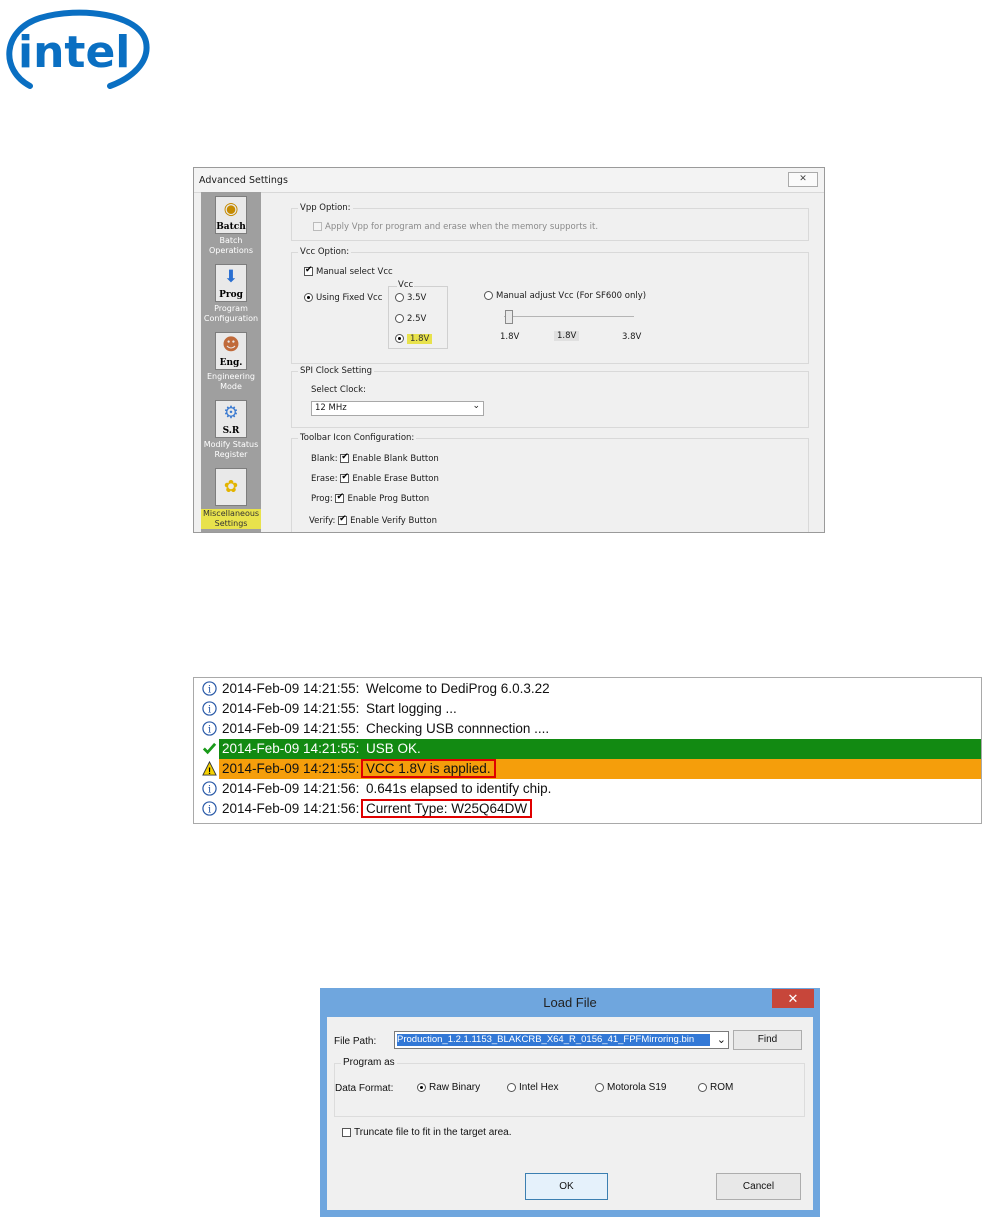 The image size is (983, 1218). What do you see at coordinates (566, 1186) in the screenshot?
I see `ok-button: OK` at bounding box center [566, 1186].